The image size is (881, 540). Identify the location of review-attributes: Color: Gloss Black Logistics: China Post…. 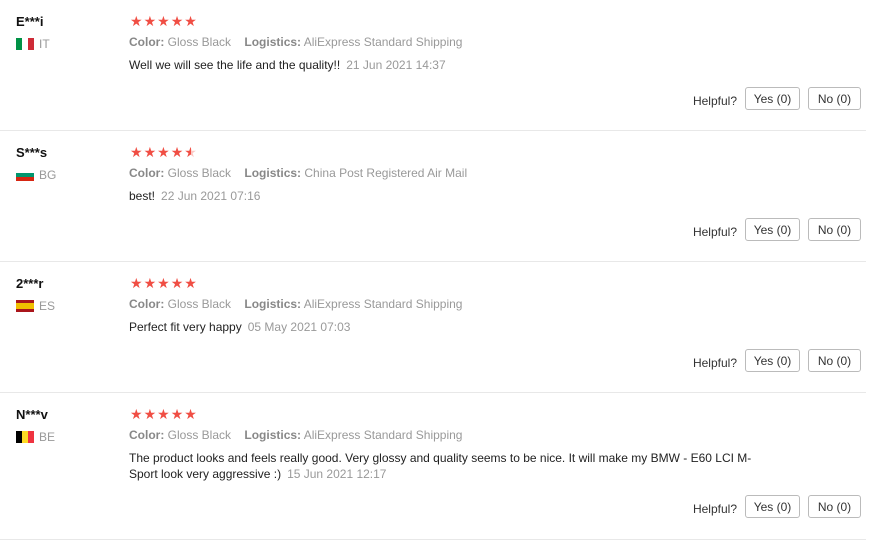
(298, 173).